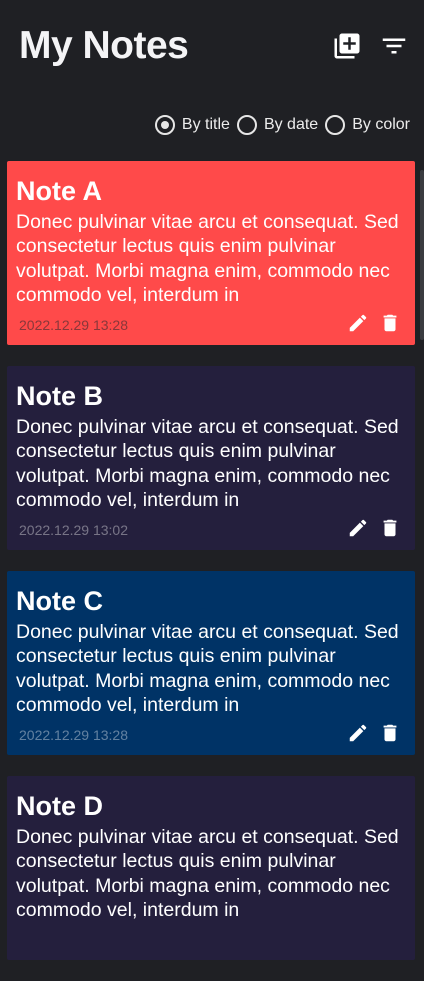 The height and width of the screenshot is (981, 424). Describe the element at coordinates (246, 125) in the screenshot. I see `radio-by-date` at that location.